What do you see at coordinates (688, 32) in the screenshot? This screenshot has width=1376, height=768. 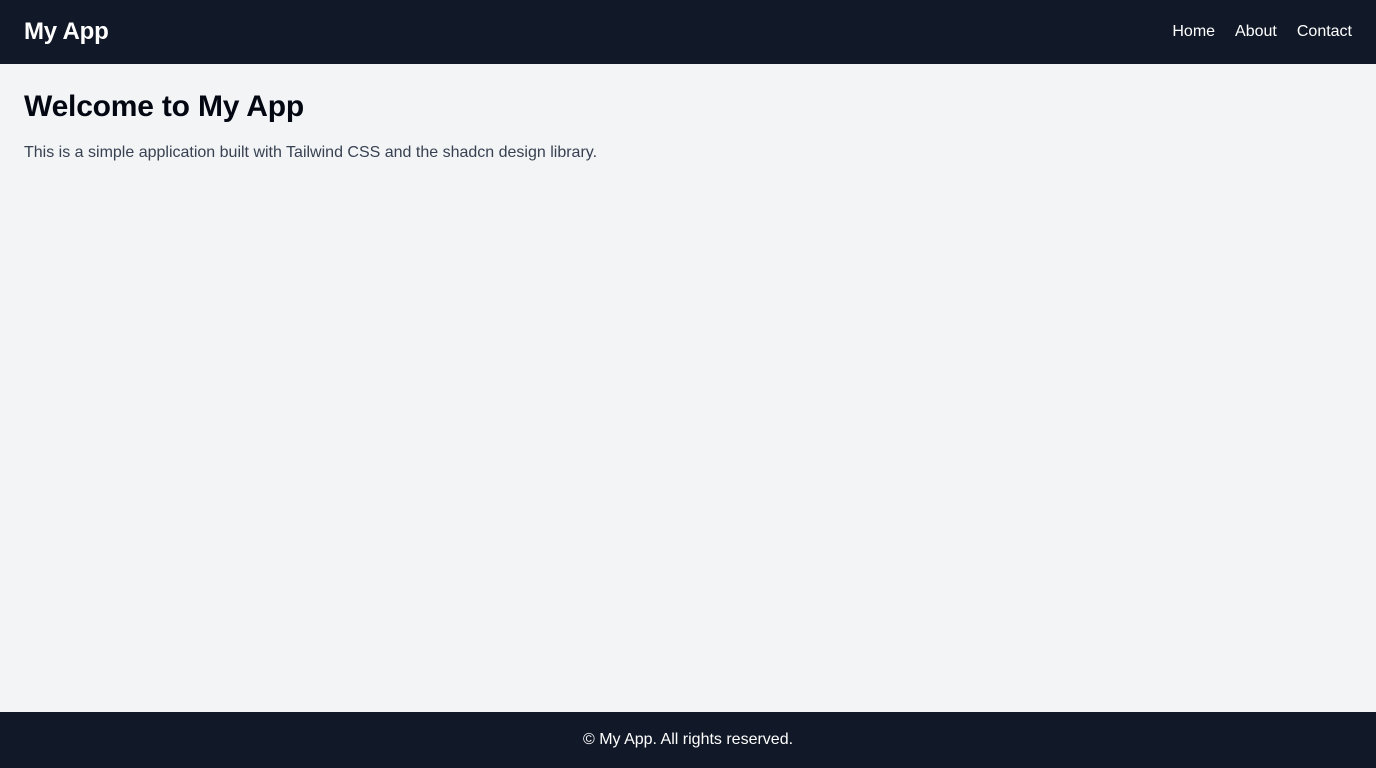 I see `top-navbar: My App Home About Contact` at bounding box center [688, 32].